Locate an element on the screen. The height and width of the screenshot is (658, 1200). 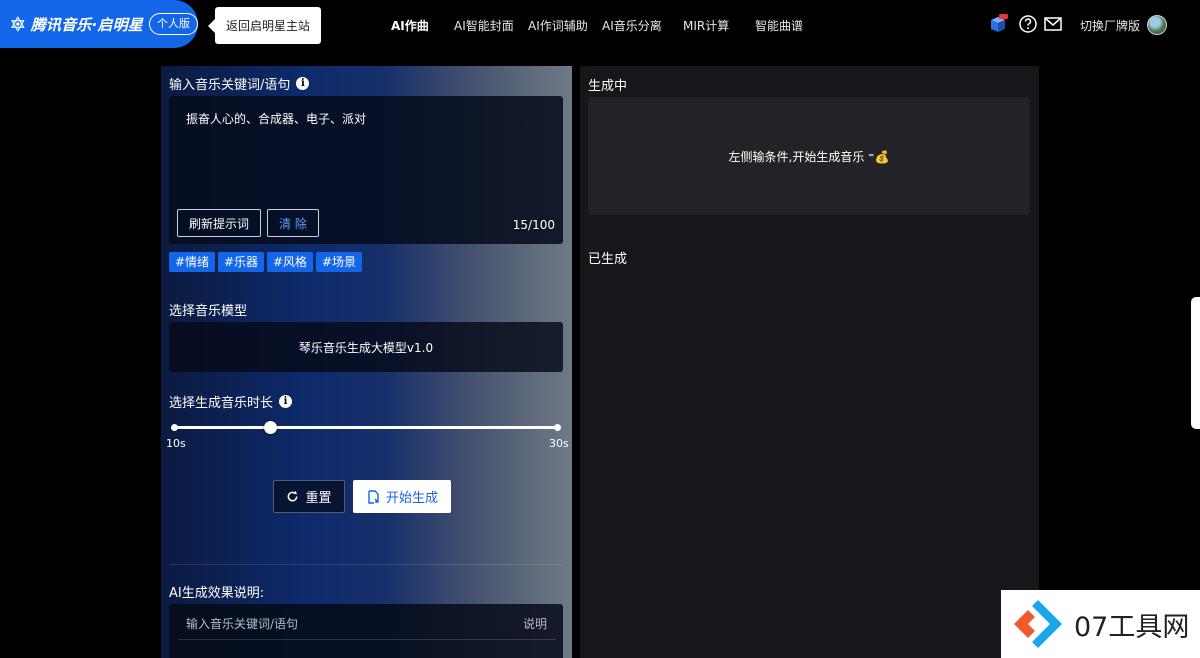
generating-placeholder: 左侧输条件,开始生成音乐 ⁼💰 is located at coordinates (809, 156).